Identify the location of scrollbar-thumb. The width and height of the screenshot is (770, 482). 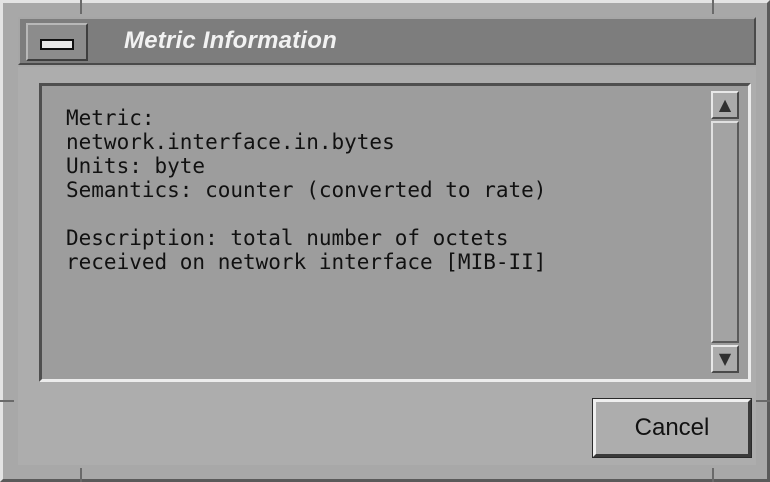
(725, 232).